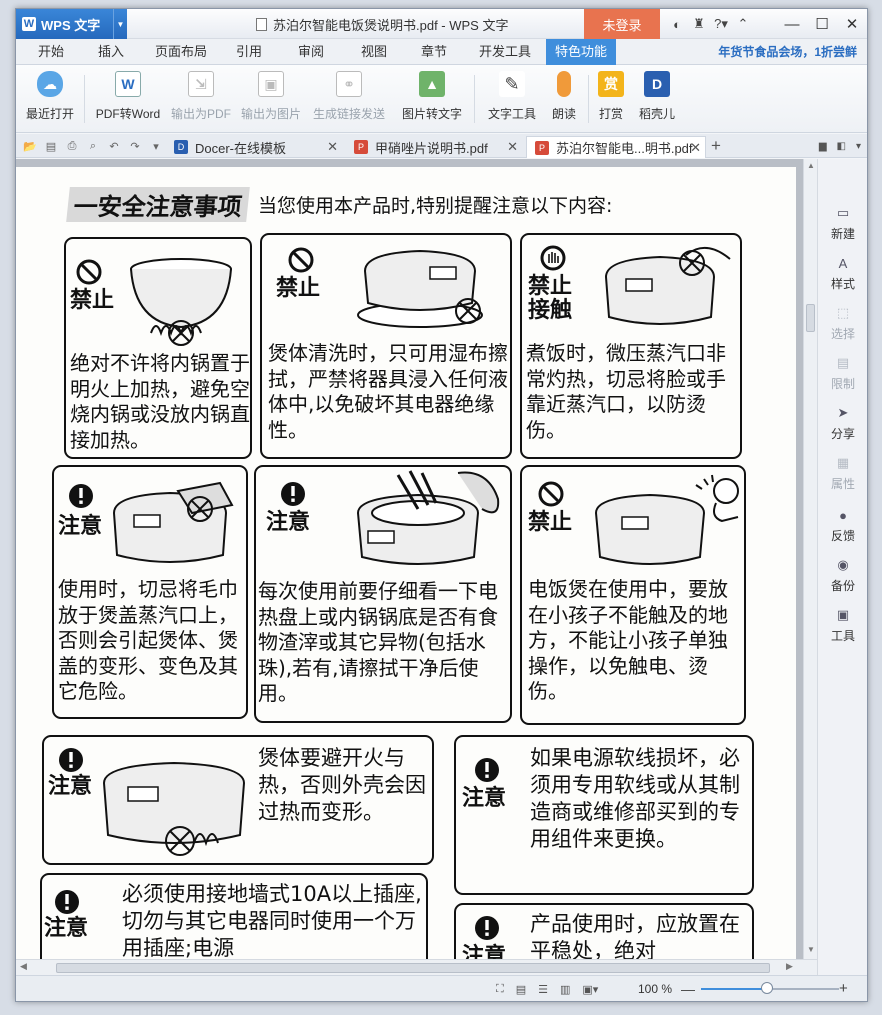 The width and height of the screenshot is (882, 1015). What do you see at coordinates (842, 273) in the screenshot?
I see `panel-style-button: A 样式` at bounding box center [842, 273].